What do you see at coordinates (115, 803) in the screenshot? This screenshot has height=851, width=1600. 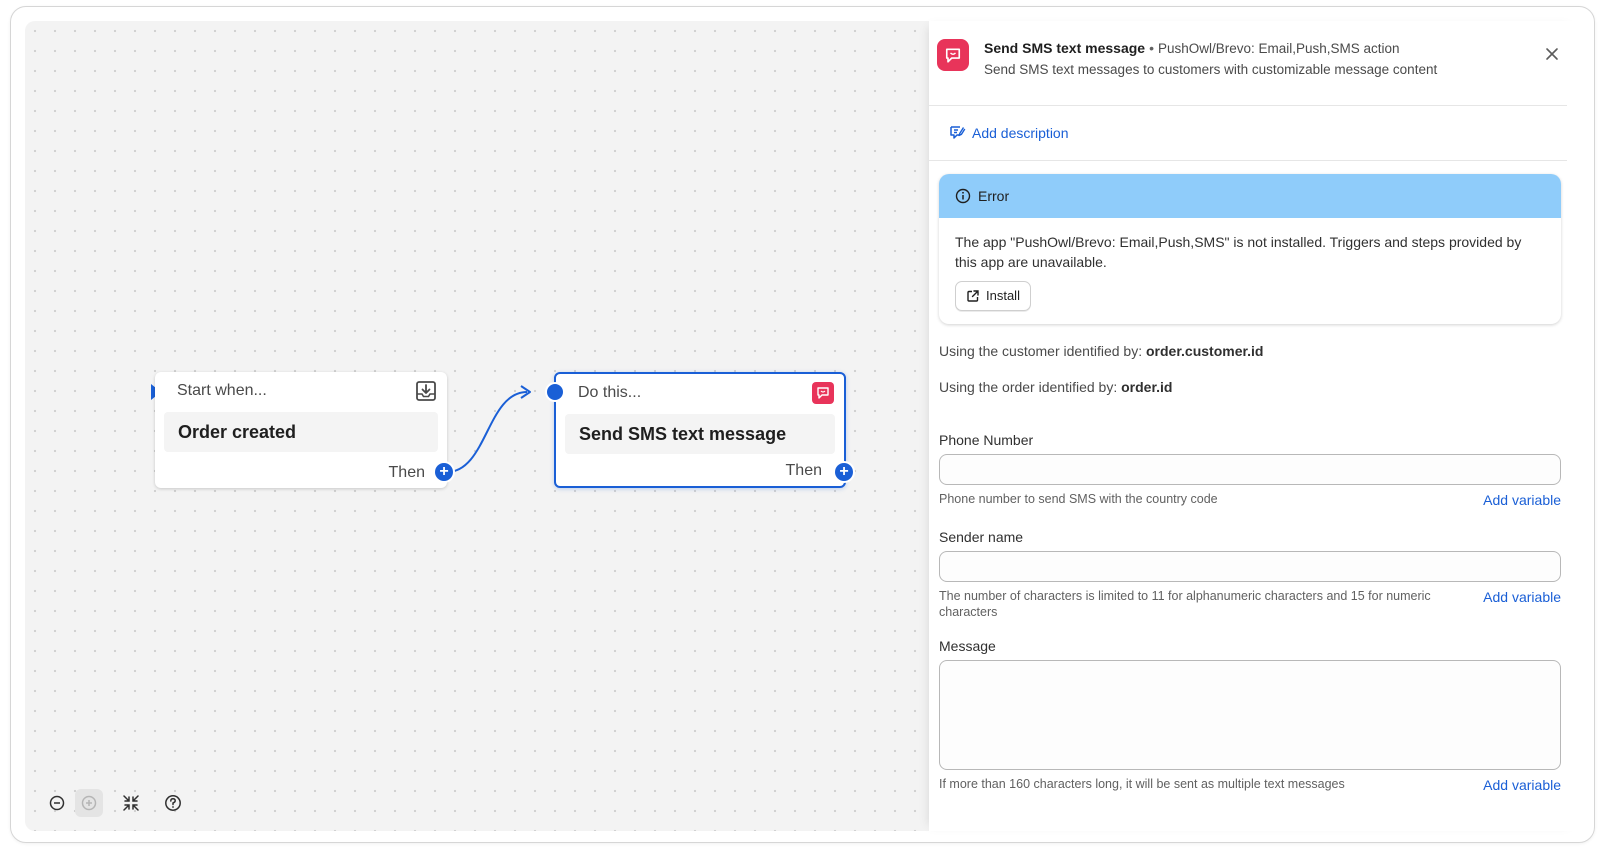 I see `canvas-controls` at bounding box center [115, 803].